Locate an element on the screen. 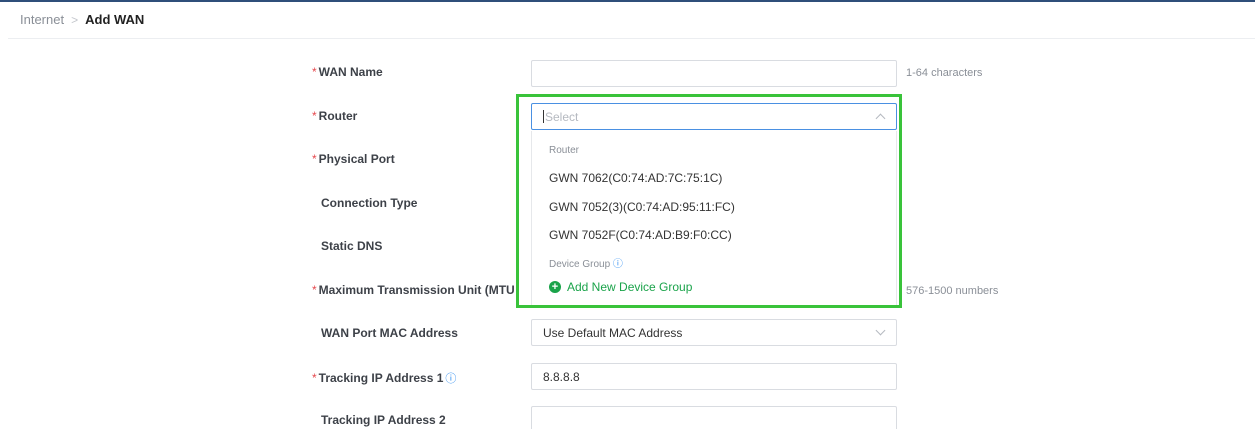 The width and height of the screenshot is (1255, 429). wan-name-label: * WAN Name is located at coordinates (347, 72).